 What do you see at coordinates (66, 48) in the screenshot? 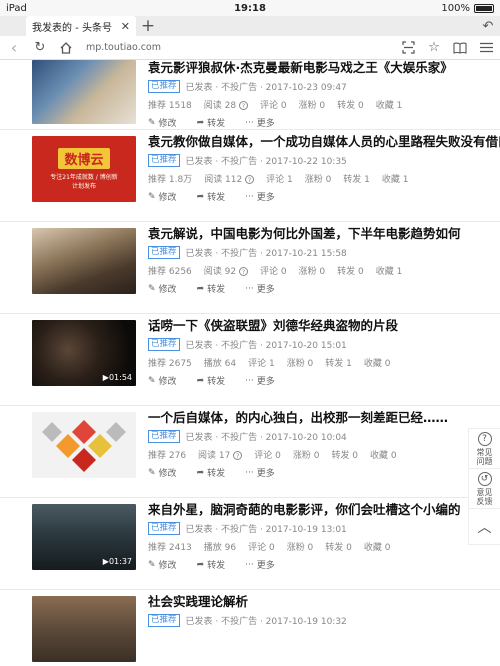
I see `home-icon` at bounding box center [66, 48].